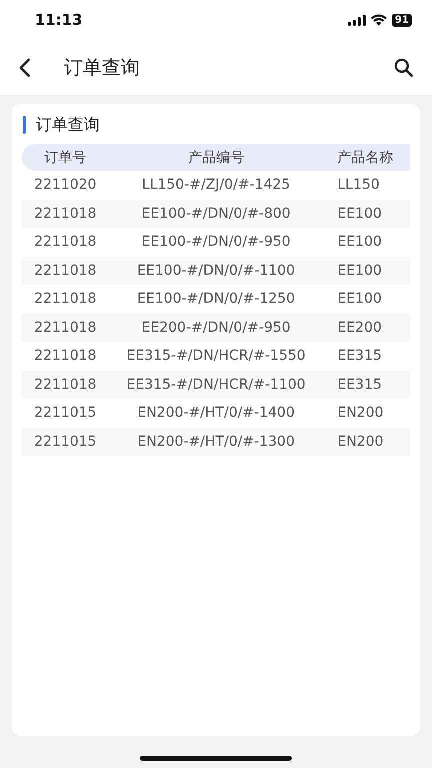 The image size is (432, 768). I want to click on back-icon, so click(25, 68).